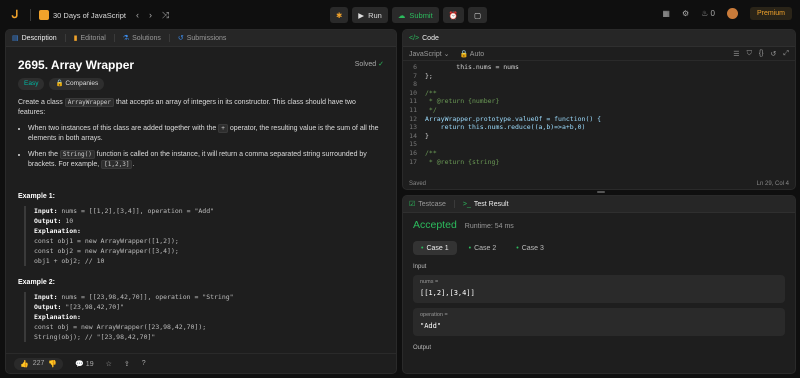 The height and width of the screenshot is (378, 800). What do you see at coordinates (415, 15) in the screenshot?
I see `submit-button: ☁ Submit` at bounding box center [415, 15].